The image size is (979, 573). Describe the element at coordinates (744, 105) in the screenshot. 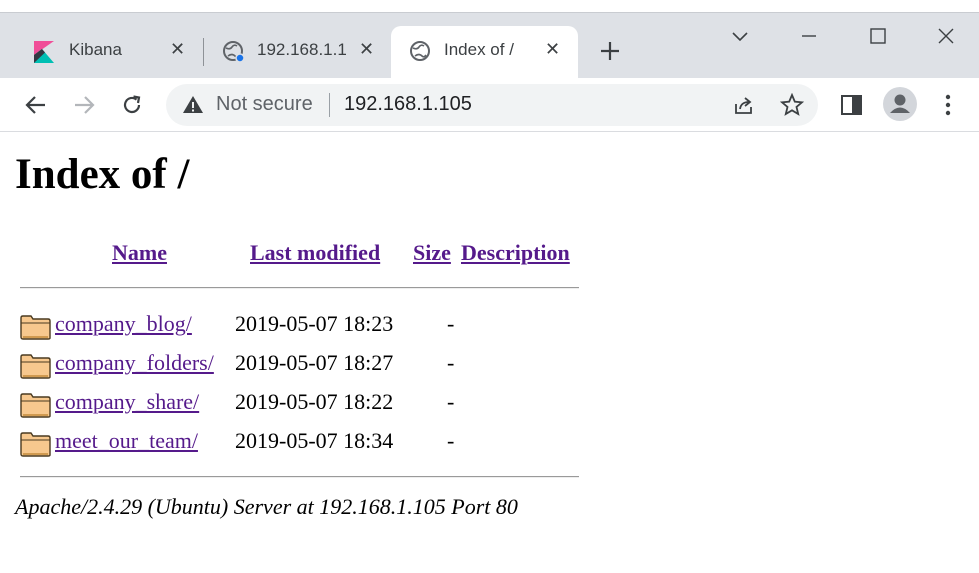

I see `share-icon` at that location.